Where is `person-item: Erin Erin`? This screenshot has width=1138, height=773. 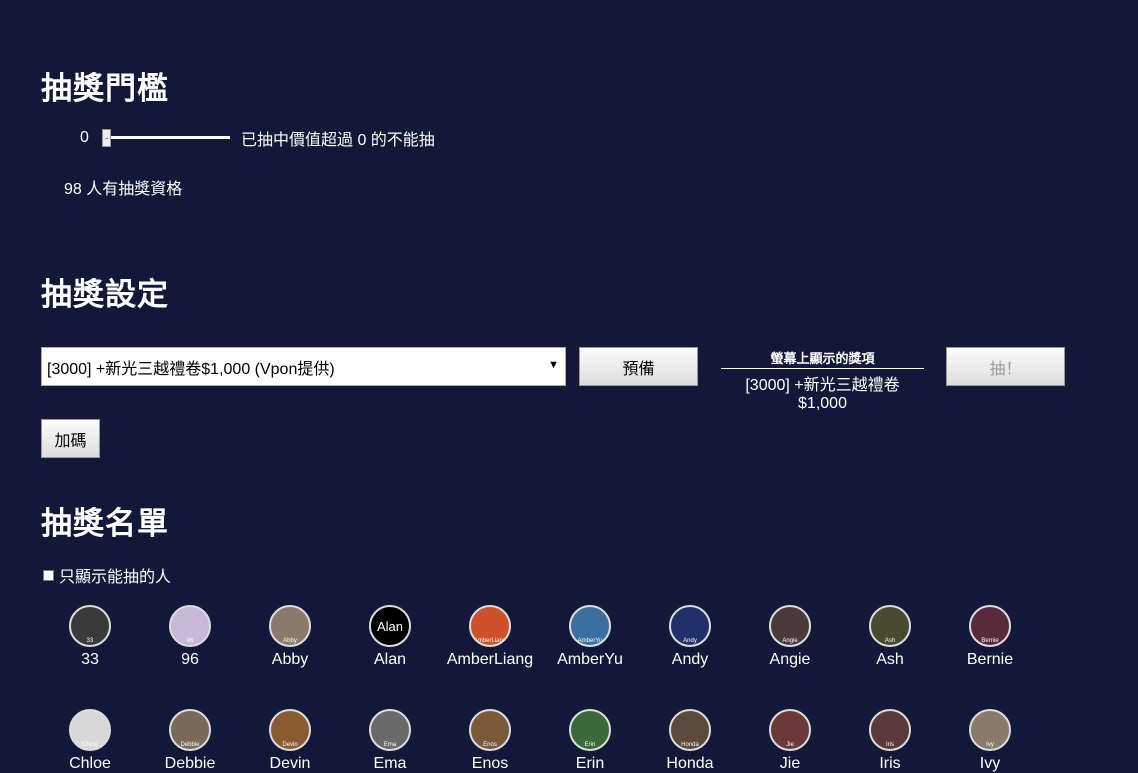 person-item: Erin Erin is located at coordinates (590, 741).